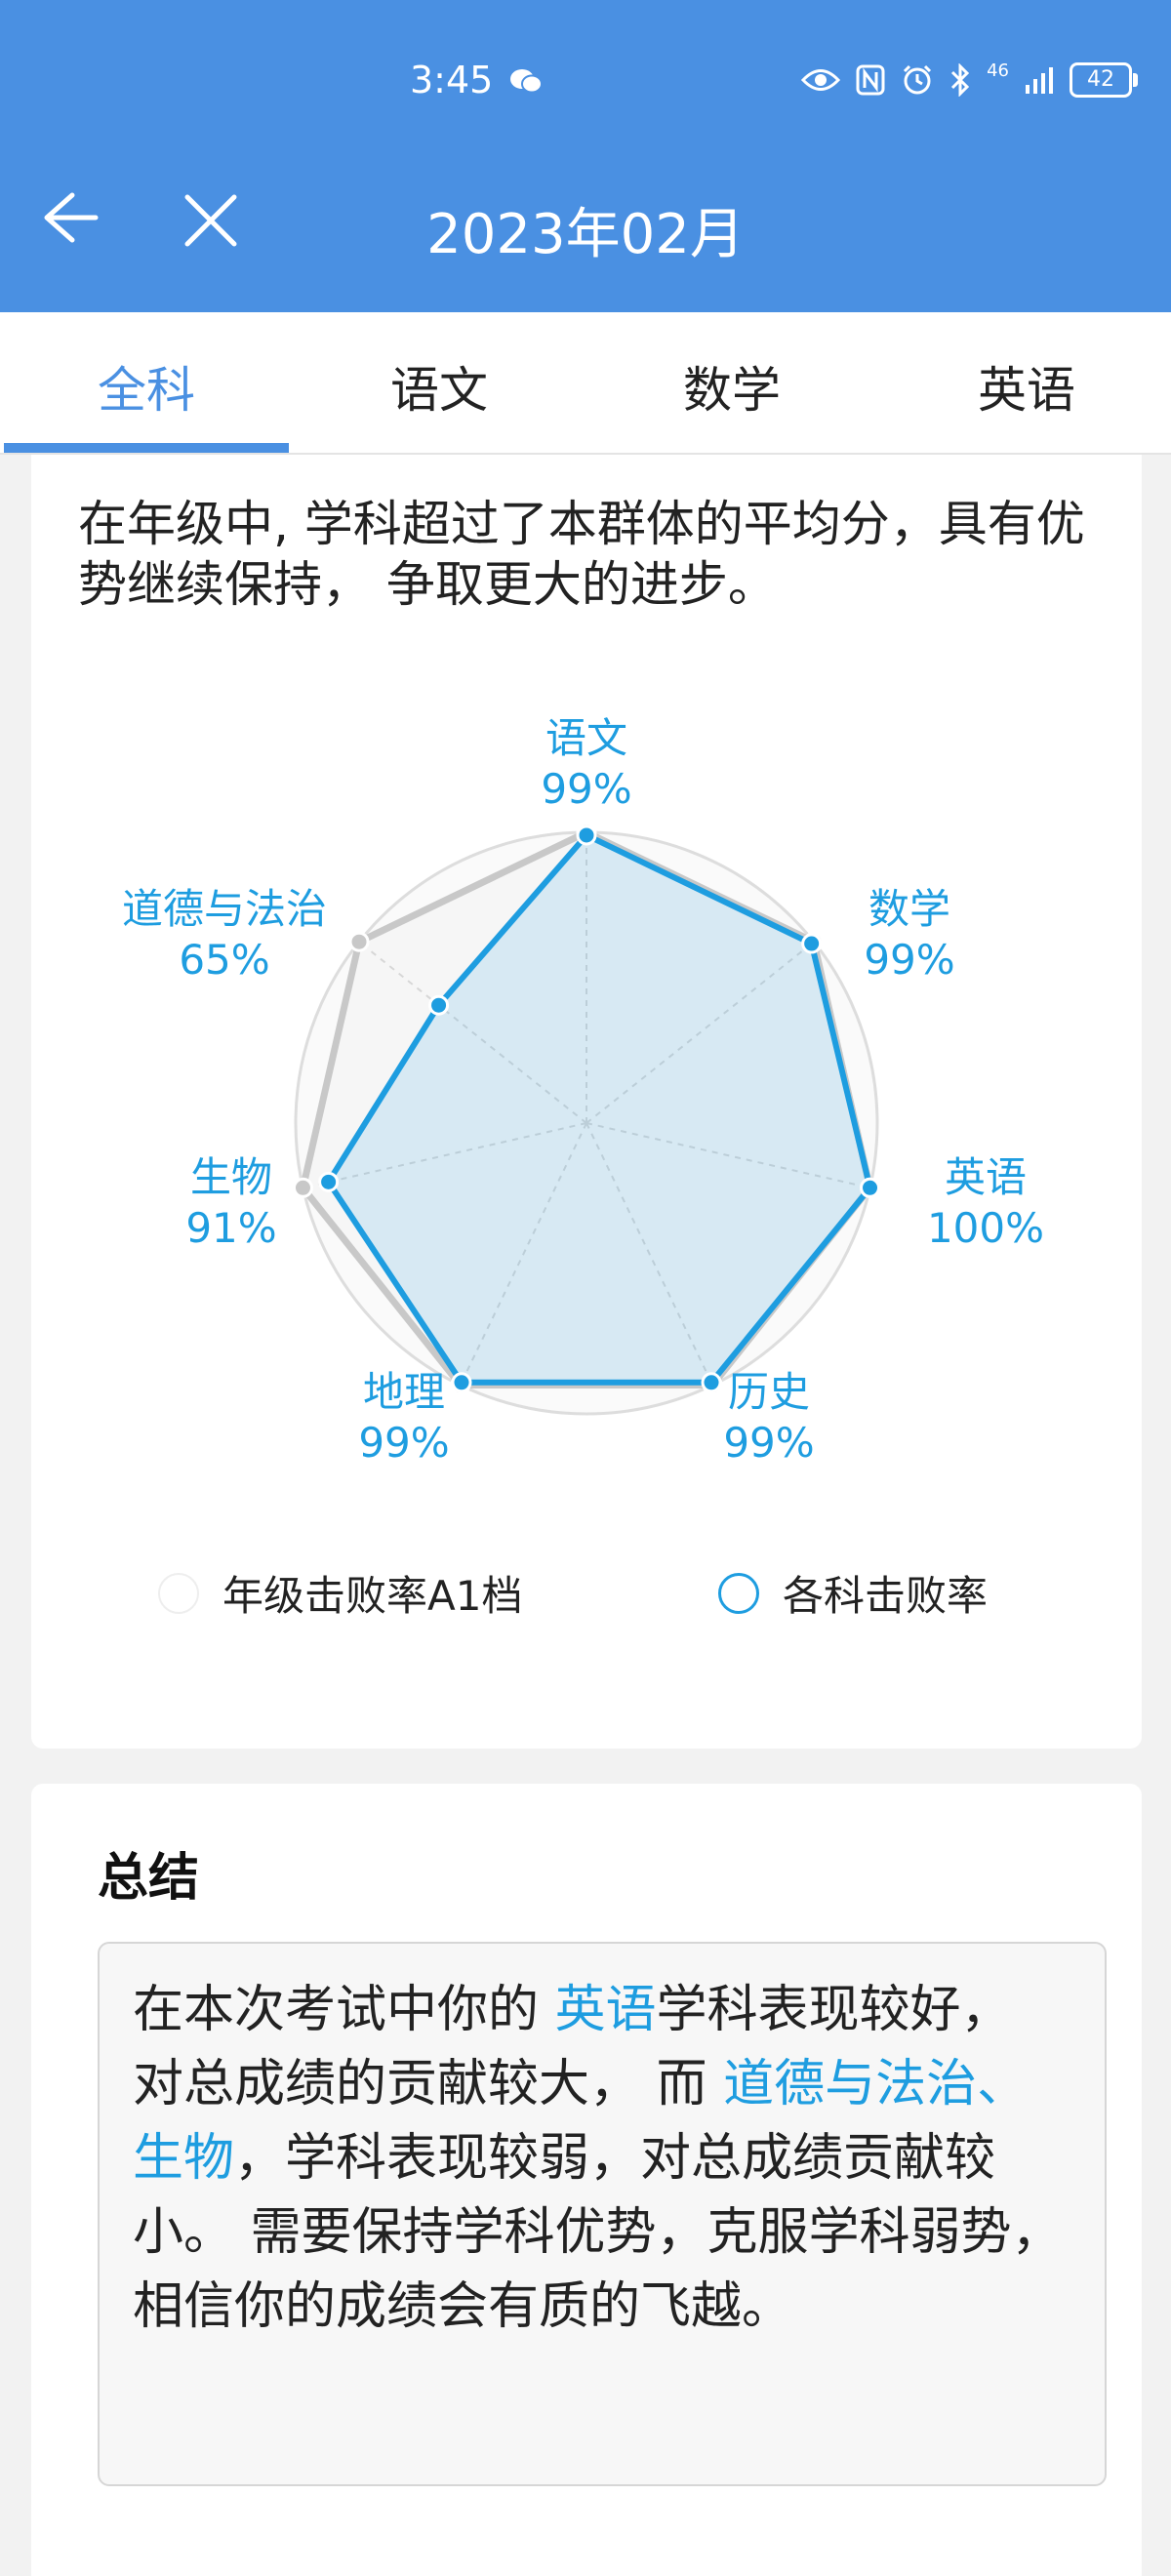  I want to click on wechat-icon, so click(526, 81).